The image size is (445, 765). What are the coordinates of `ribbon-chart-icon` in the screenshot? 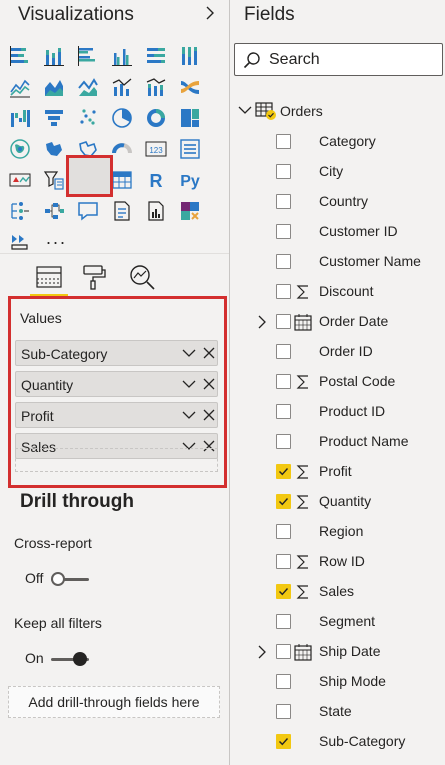 It's located at (190, 87).